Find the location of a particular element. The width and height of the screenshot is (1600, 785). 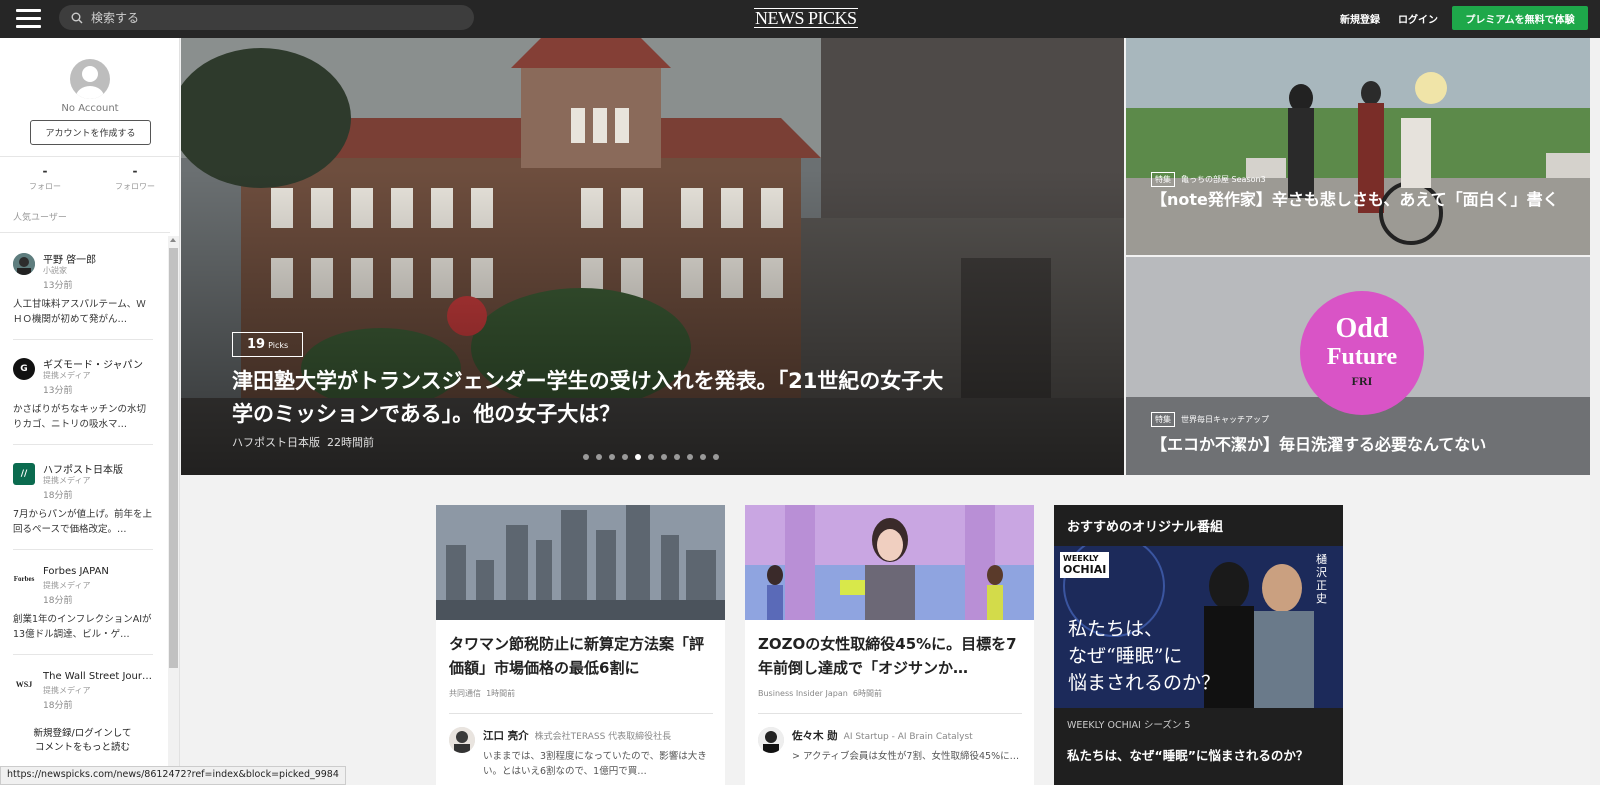

feed-user-role: 小説家 is located at coordinates (55, 270).